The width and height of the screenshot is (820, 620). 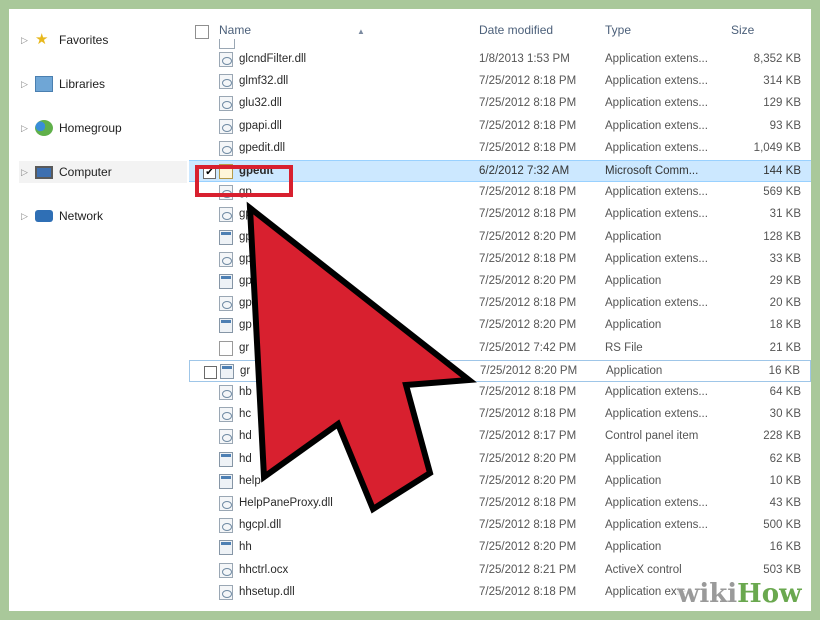 I want to click on wikihow-watermark: wikiHow, so click(x=741, y=594).